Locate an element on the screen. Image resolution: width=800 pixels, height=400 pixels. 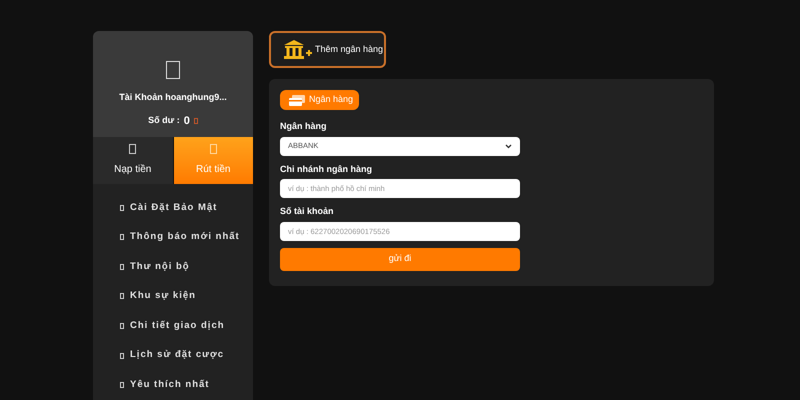
menu-item: Yêu thích nhất is located at coordinates (173, 385).